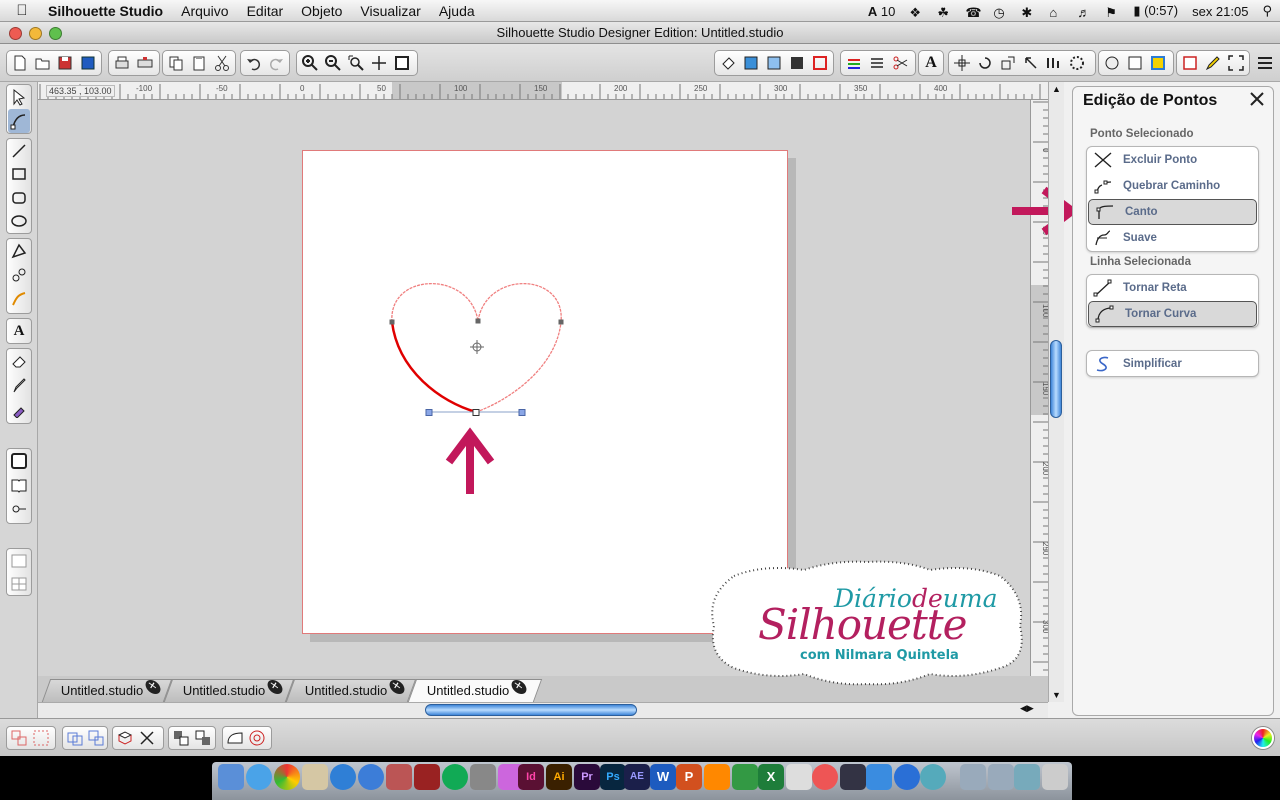 Image resolution: width=1280 pixels, height=800 pixels. Describe the element at coordinates (1027, 777) in the screenshot. I see `dock-downloads-icon` at that location.